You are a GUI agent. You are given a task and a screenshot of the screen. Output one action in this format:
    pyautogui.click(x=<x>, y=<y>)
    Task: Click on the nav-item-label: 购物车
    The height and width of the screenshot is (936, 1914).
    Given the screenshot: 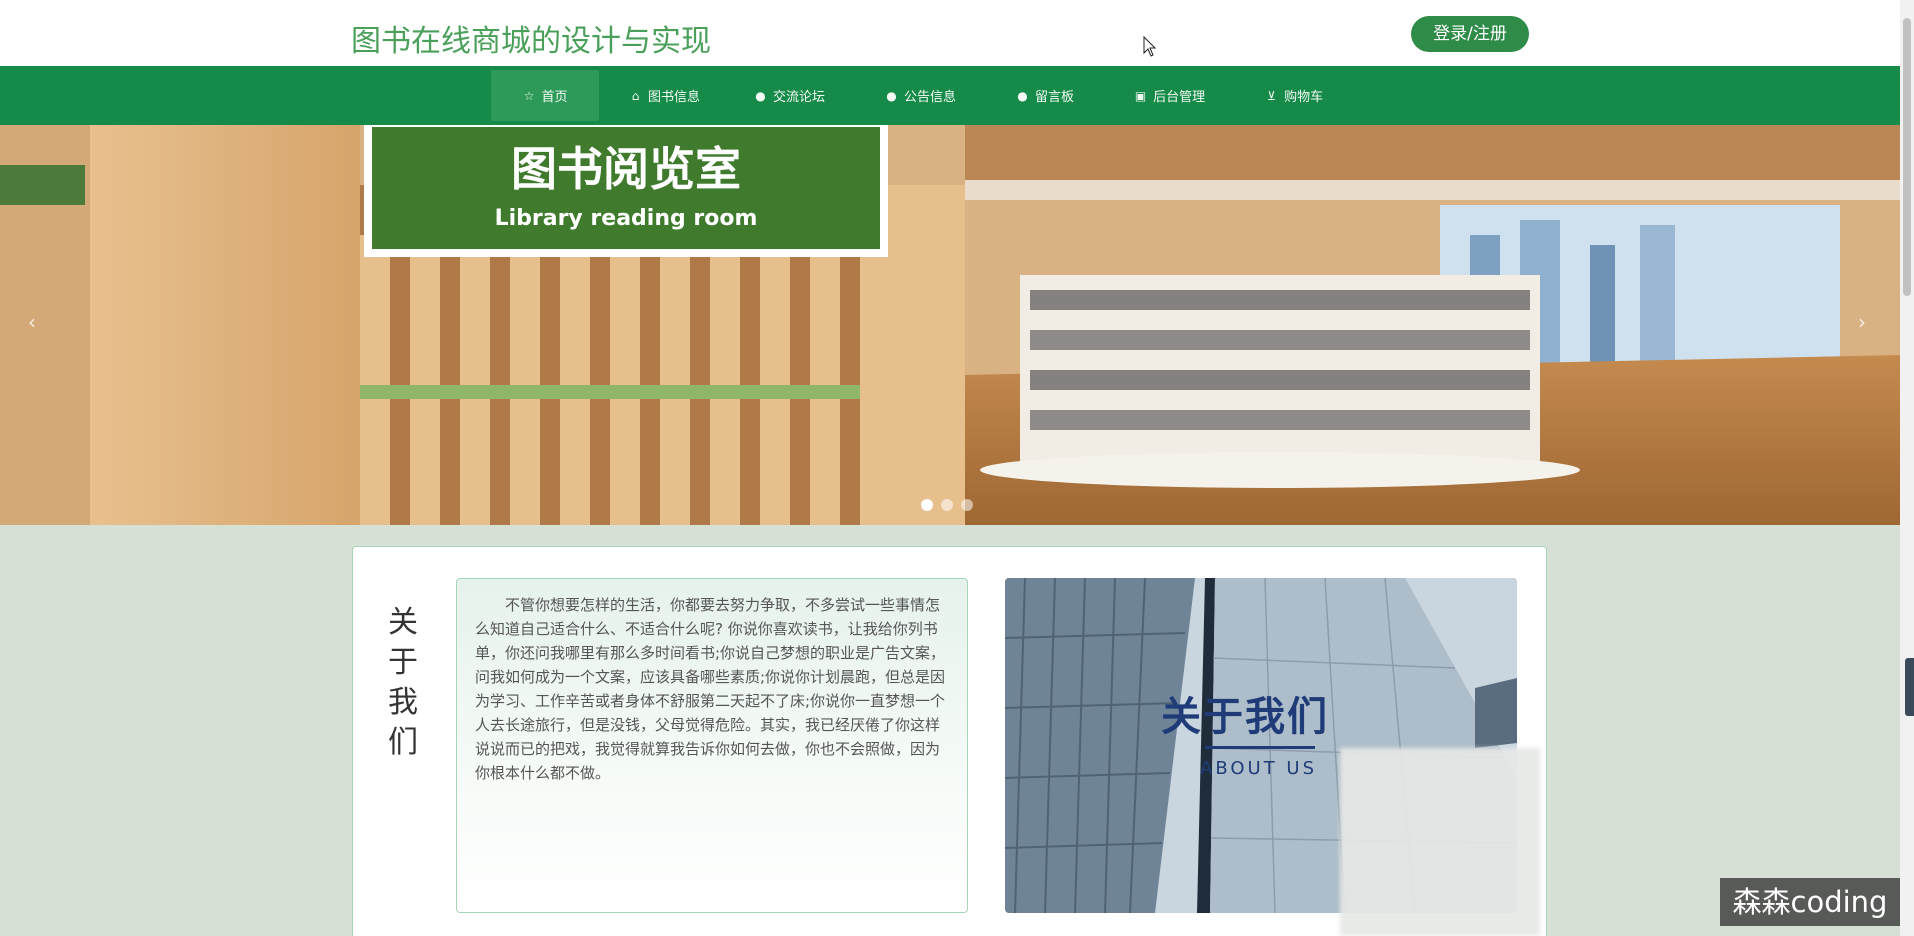 What is the action you would take?
    pyautogui.click(x=1304, y=97)
    